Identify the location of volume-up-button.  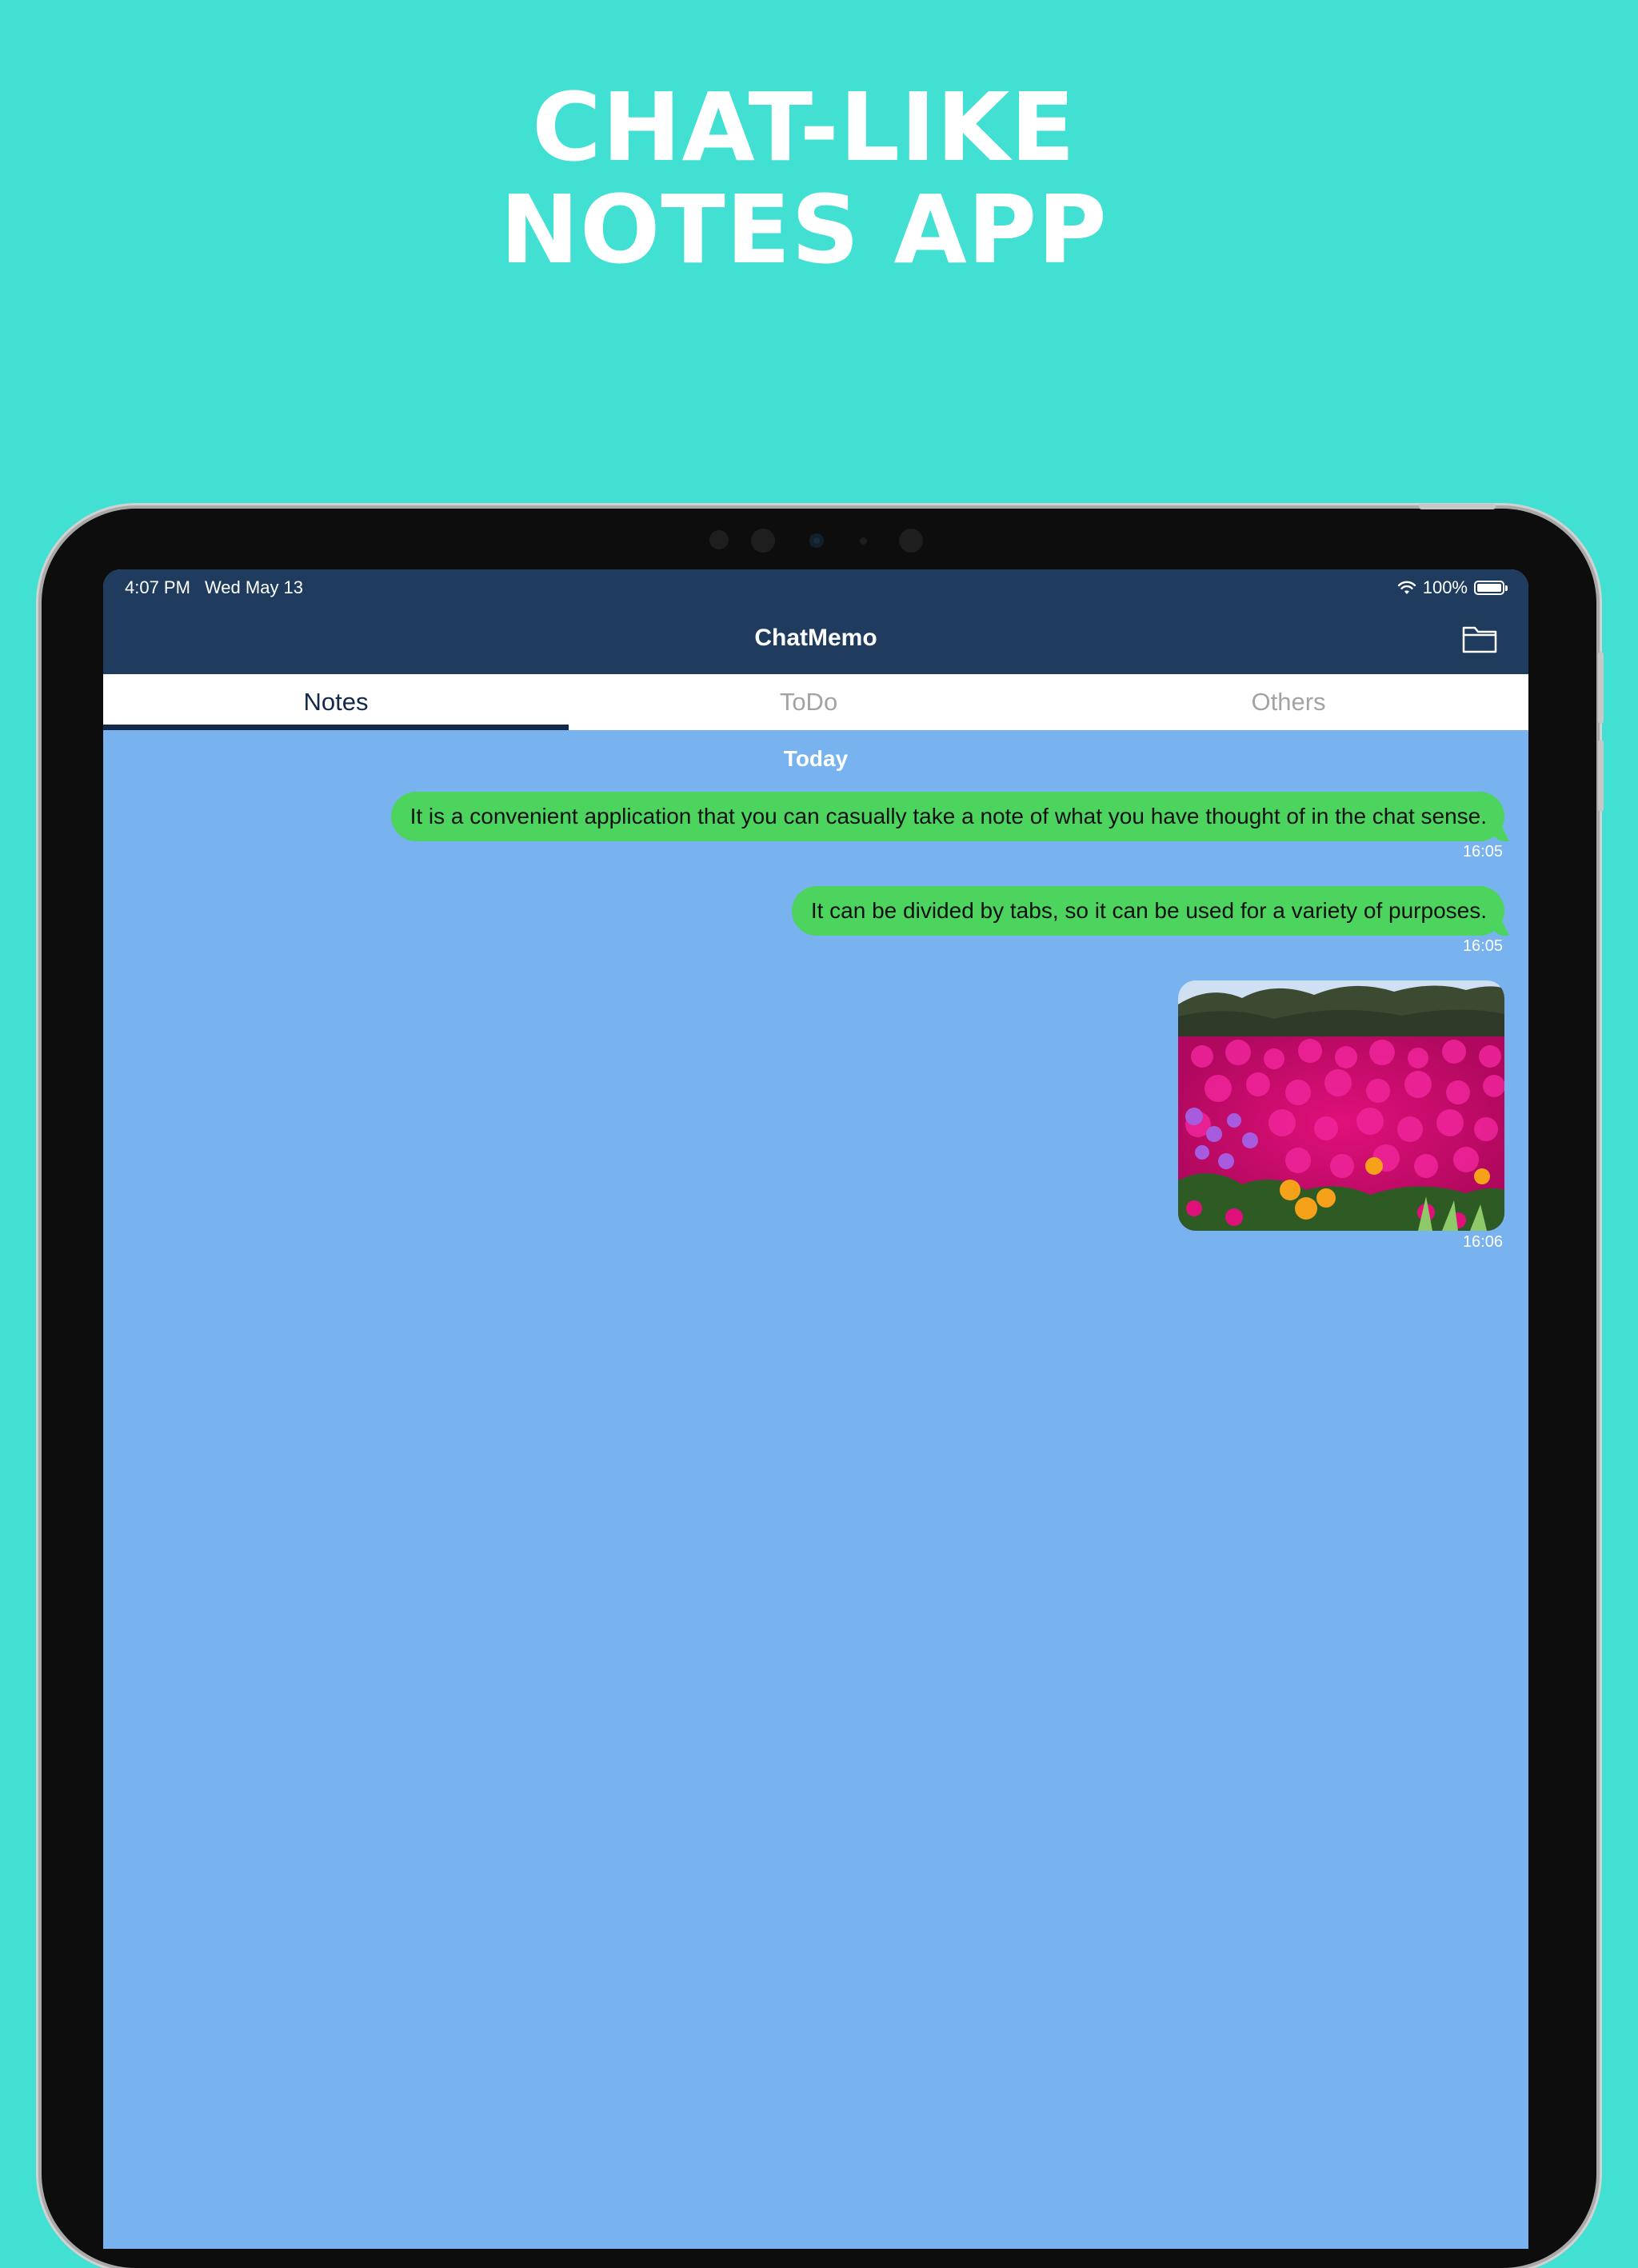
(1601, 688).